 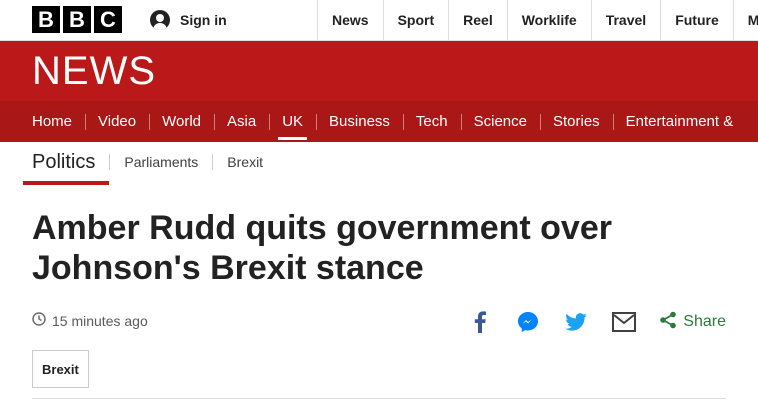 I want to click on user-icon, so click(x=160, y=20).